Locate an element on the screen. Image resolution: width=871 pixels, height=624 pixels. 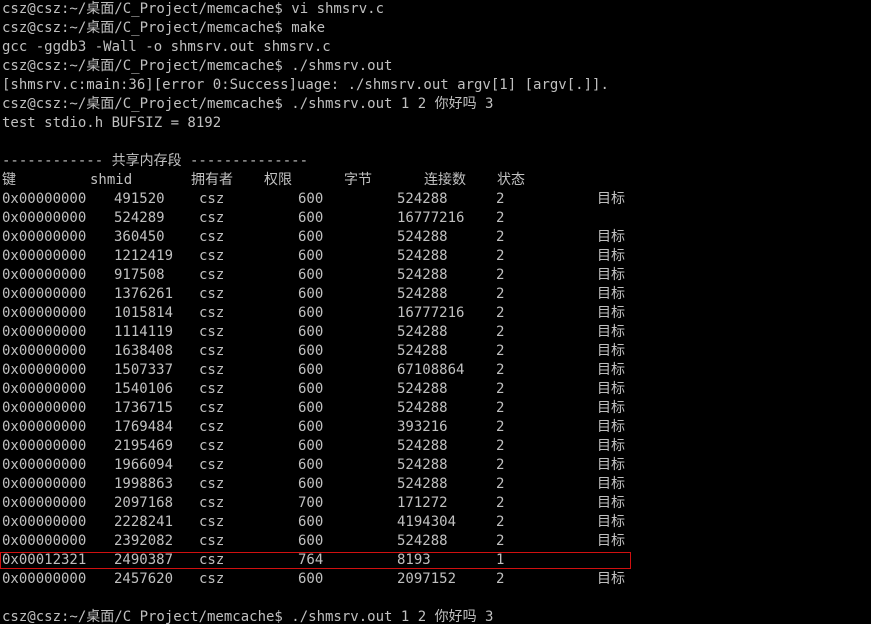
table-row: 0x00000000 1769484 csz 600 393216 2 目标 is located at coordinates (435, 427).